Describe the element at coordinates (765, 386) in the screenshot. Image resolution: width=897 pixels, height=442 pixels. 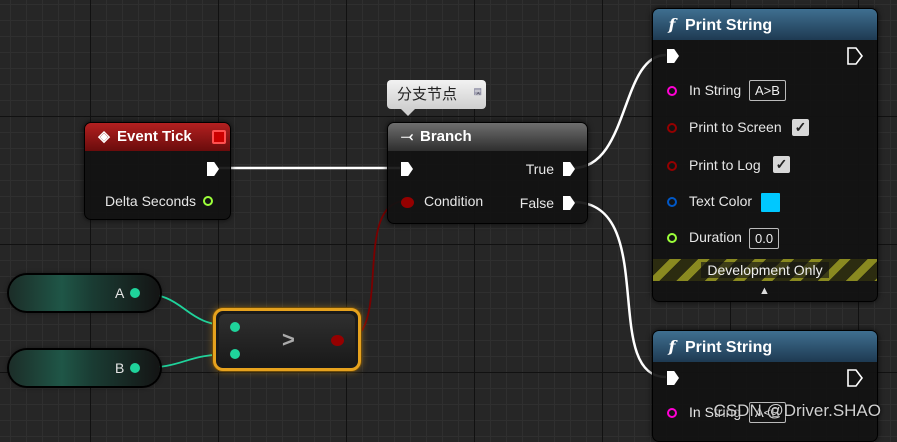
I see `print-string-node-2: f Print String In String A<B` at that location.